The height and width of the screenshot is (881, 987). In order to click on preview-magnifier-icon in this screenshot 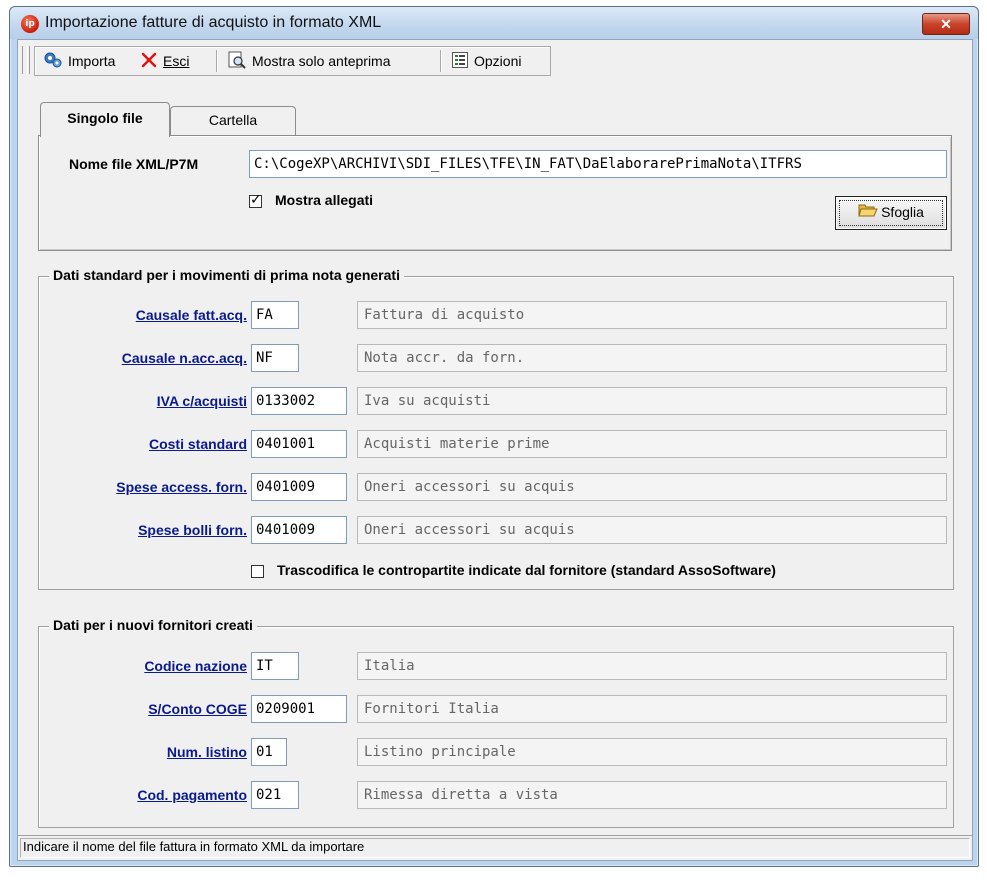, I will do `click(237, 62)`.